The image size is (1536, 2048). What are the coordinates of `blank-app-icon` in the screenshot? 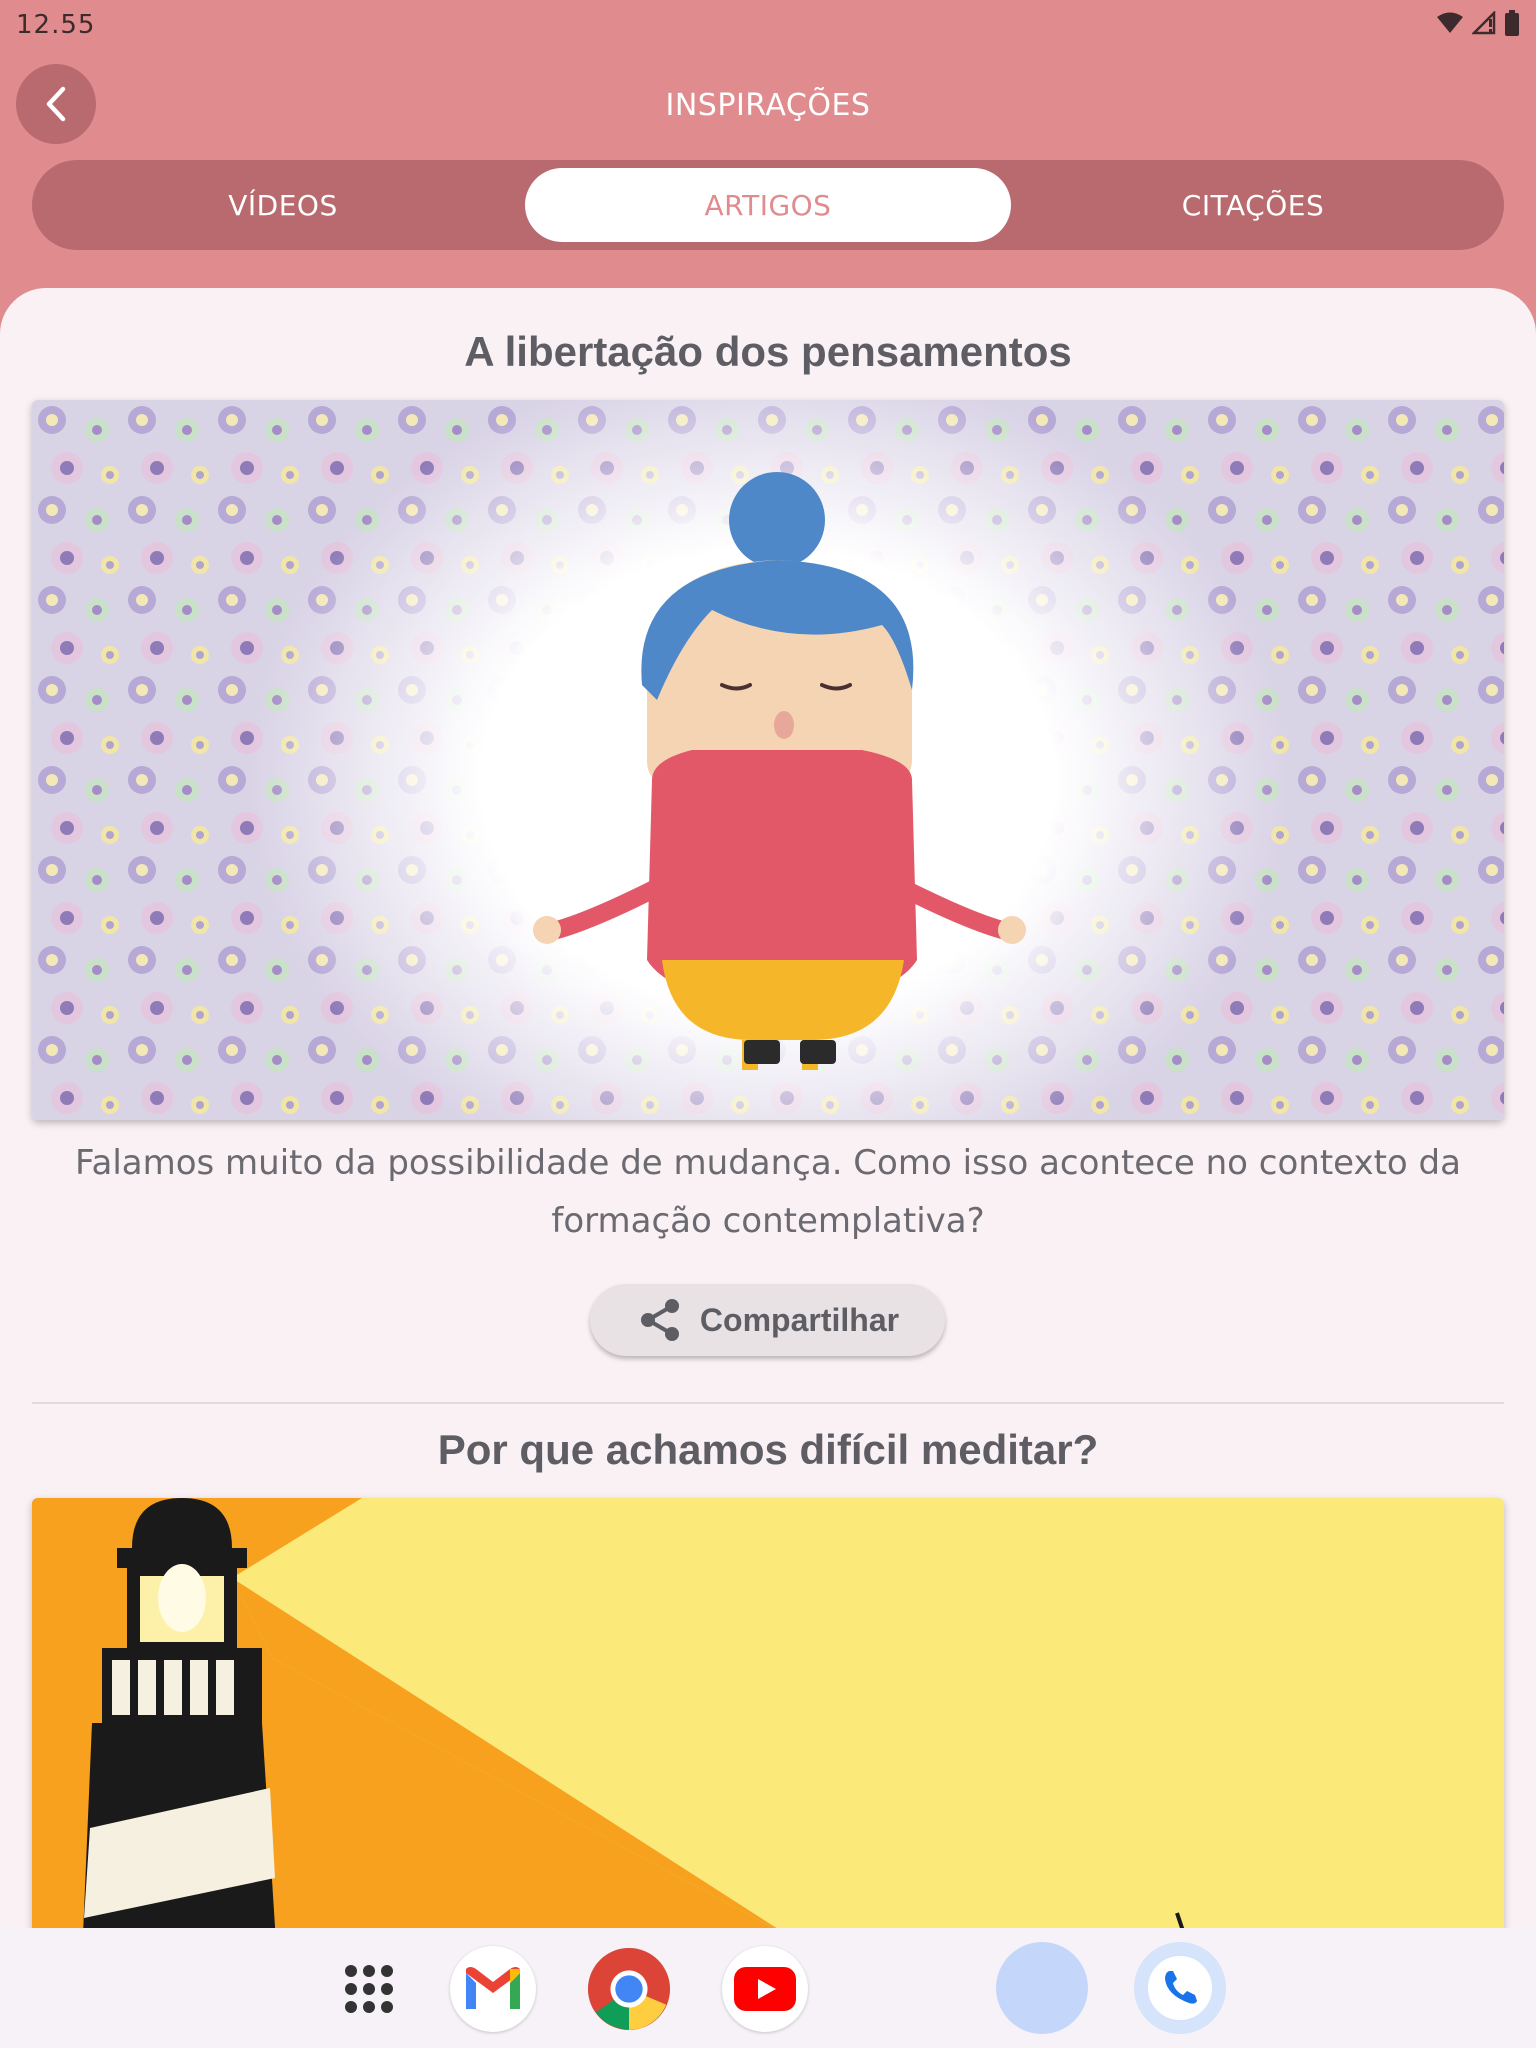 It's located at (1042, 1988).